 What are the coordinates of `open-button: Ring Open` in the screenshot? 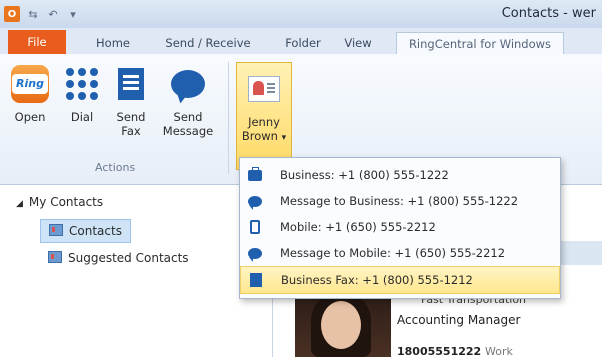 It's located at (30, 94).